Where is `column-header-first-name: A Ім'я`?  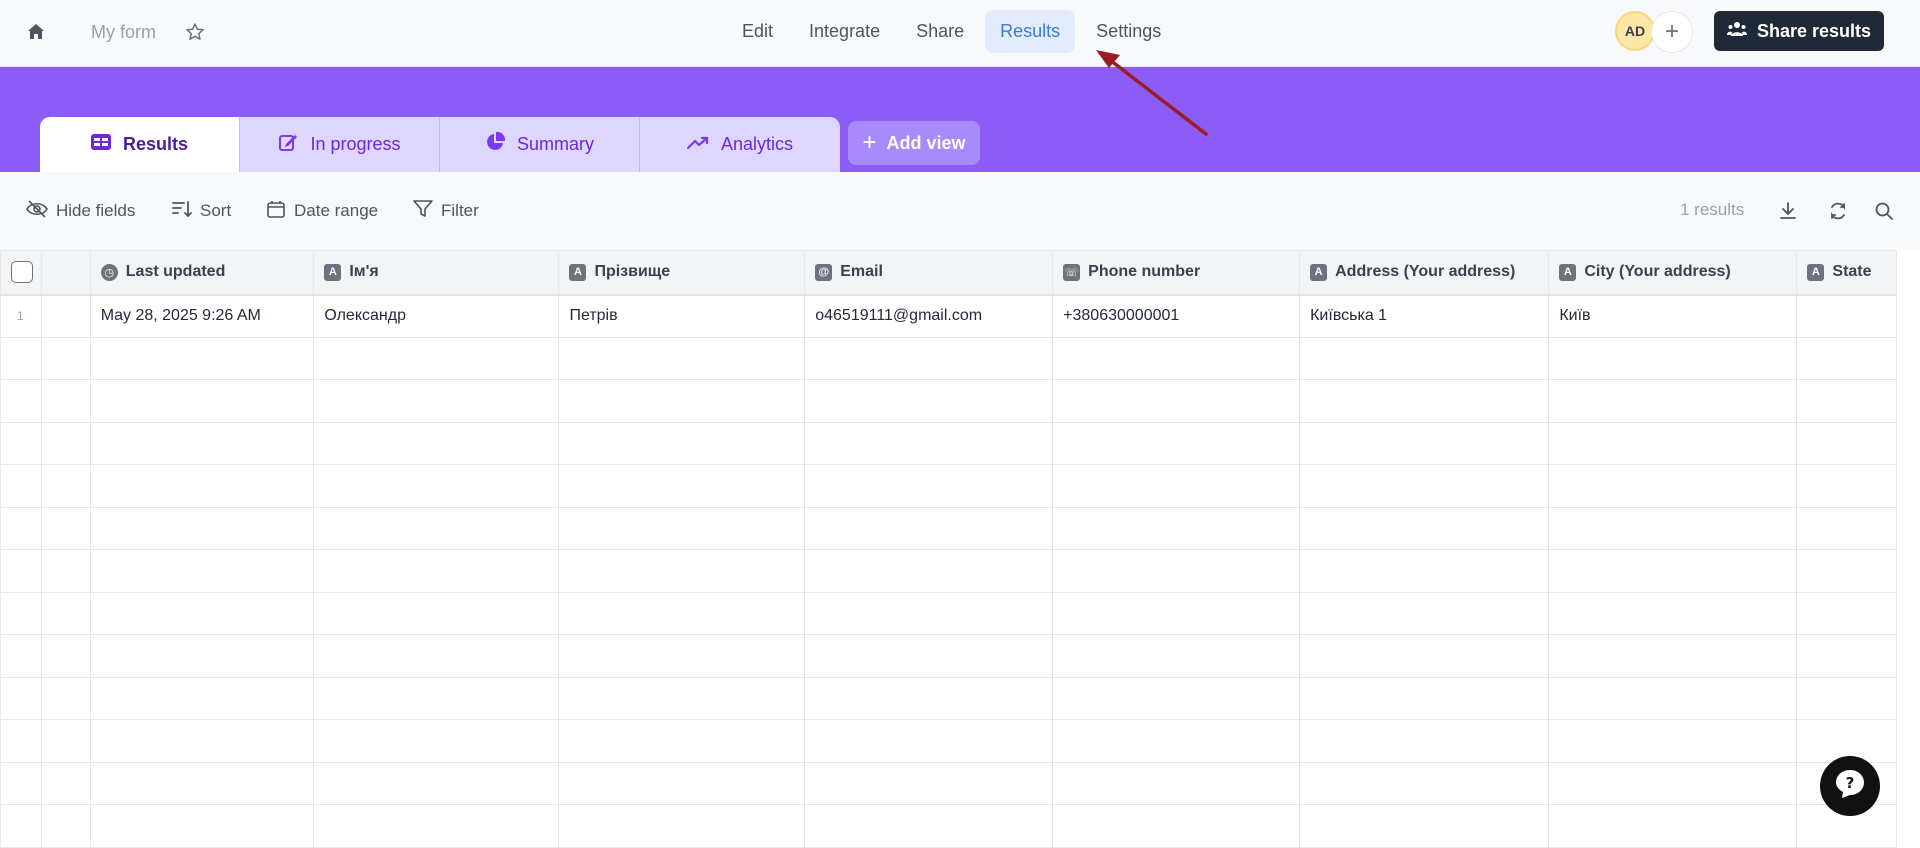
column-header-first-name: A Ім'я is located at coordinates (436, 273).